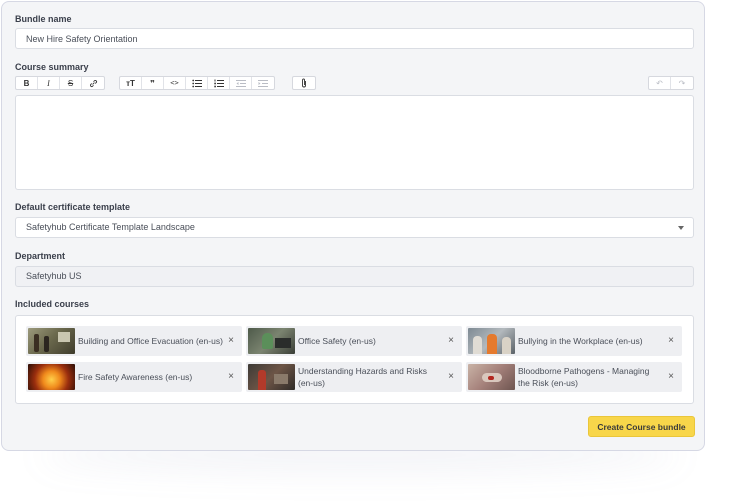  I want to click on strikethrough-button: S, so click(71, 83).